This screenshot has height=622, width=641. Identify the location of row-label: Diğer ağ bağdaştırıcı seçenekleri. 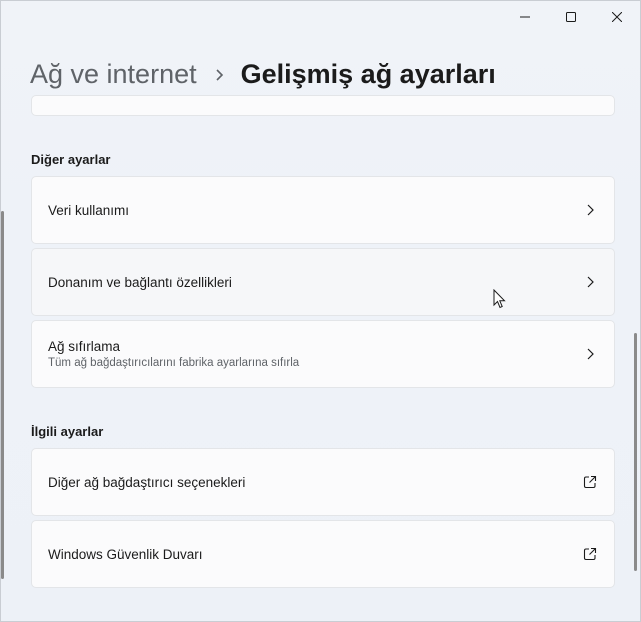
(147, 482).